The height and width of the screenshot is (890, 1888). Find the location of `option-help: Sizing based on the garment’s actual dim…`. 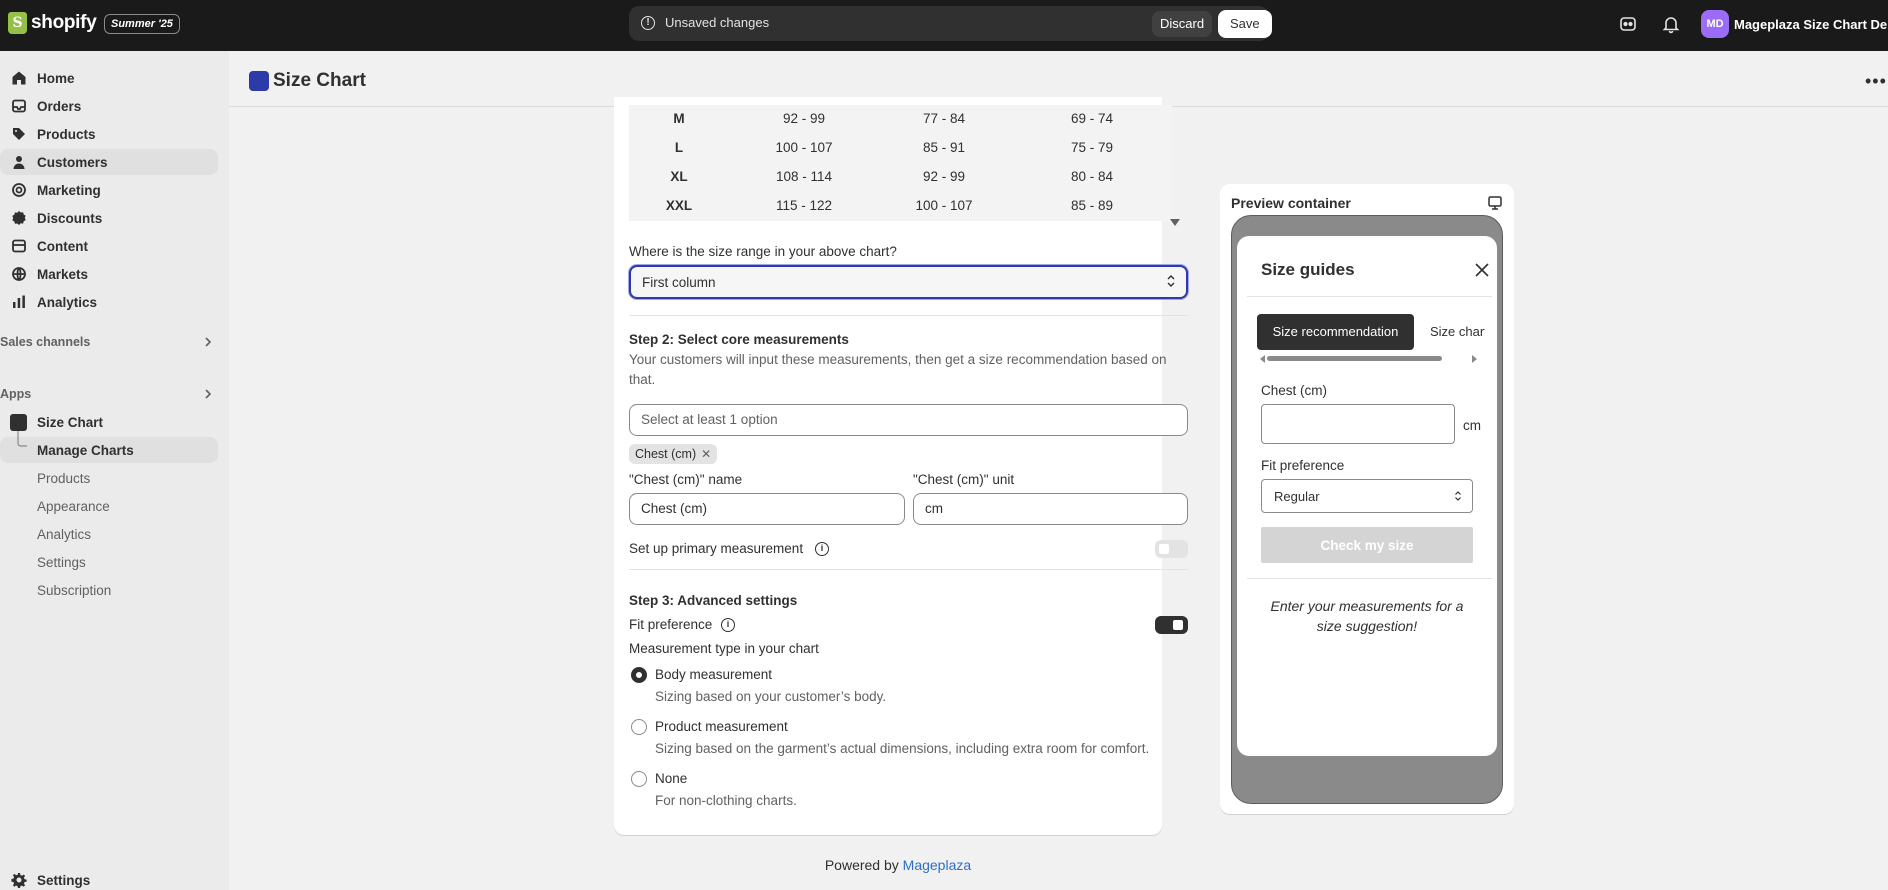

option-help: Sizing based on the garment’s actual dim… is located at coordinates (902, 748).